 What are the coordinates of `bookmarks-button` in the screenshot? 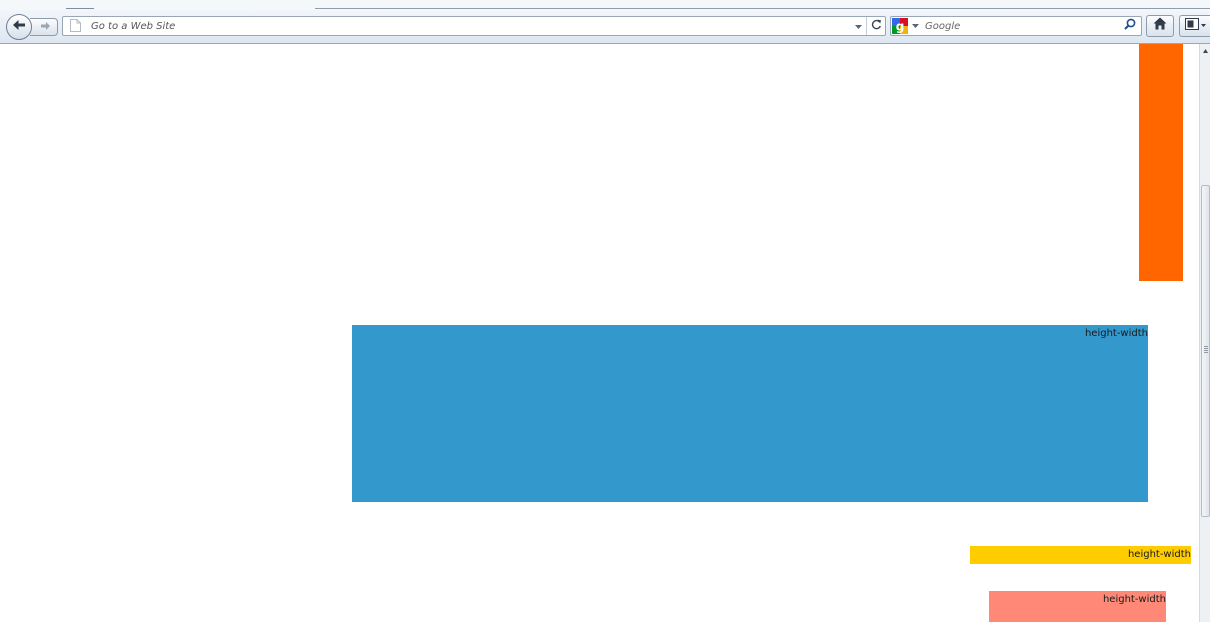 It's located at (1194, 26).